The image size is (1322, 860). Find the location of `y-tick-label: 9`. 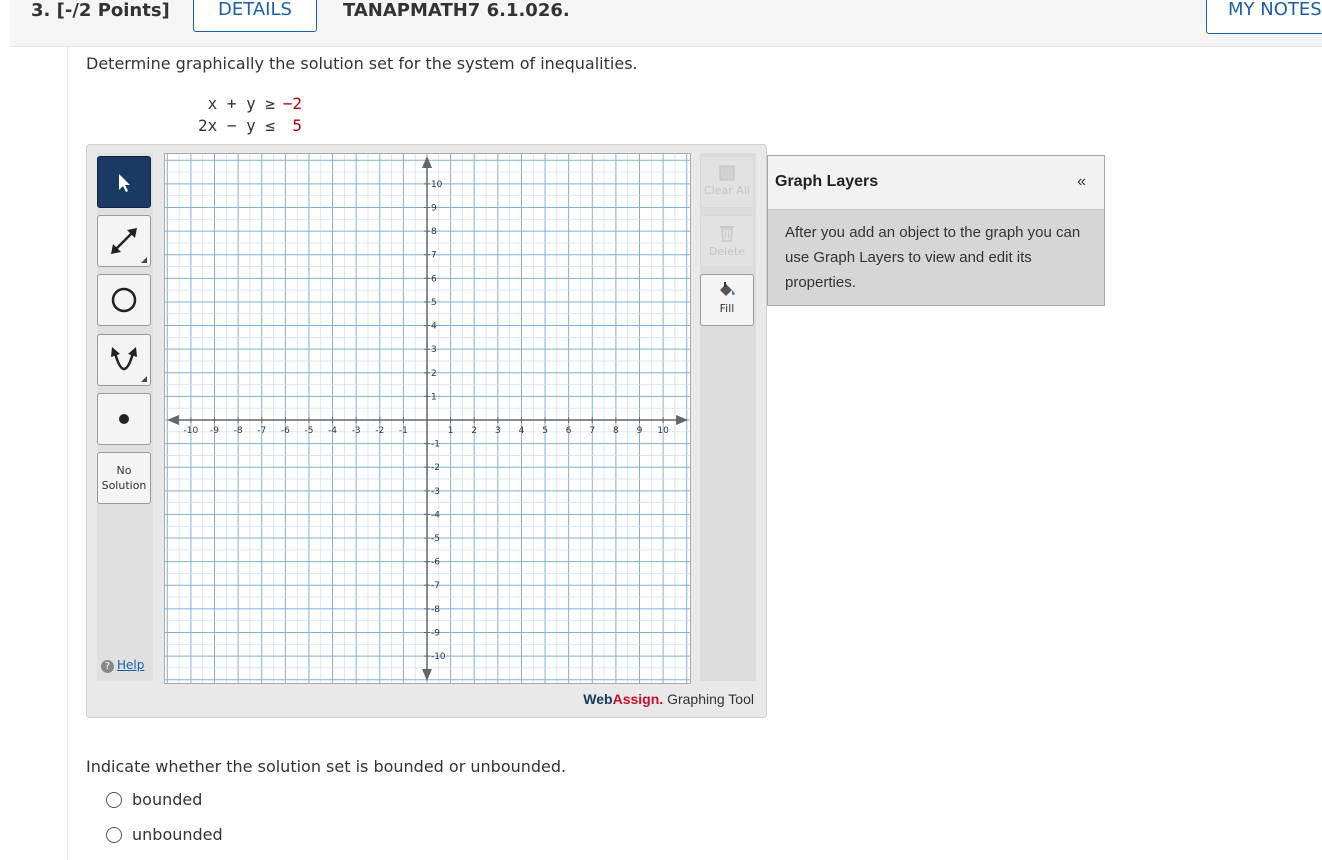

y-tick-label: 9 is located at coordinates (434, 208).